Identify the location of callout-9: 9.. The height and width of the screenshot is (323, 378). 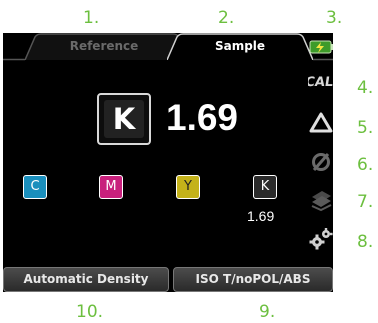
(267, 312).